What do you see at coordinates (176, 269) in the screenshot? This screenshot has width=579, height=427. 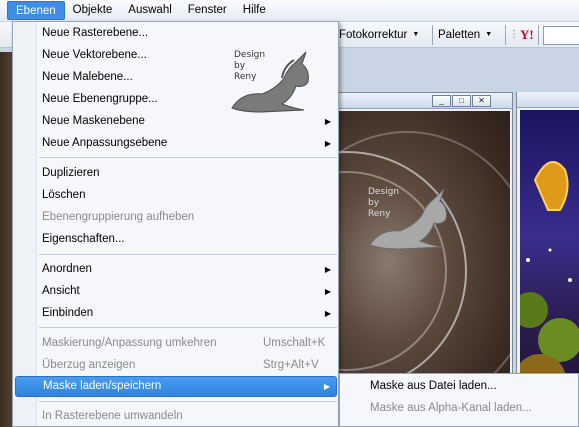 I see `menu-item-anordnen: Anordnen ▶` at bounding box center [176, 269].